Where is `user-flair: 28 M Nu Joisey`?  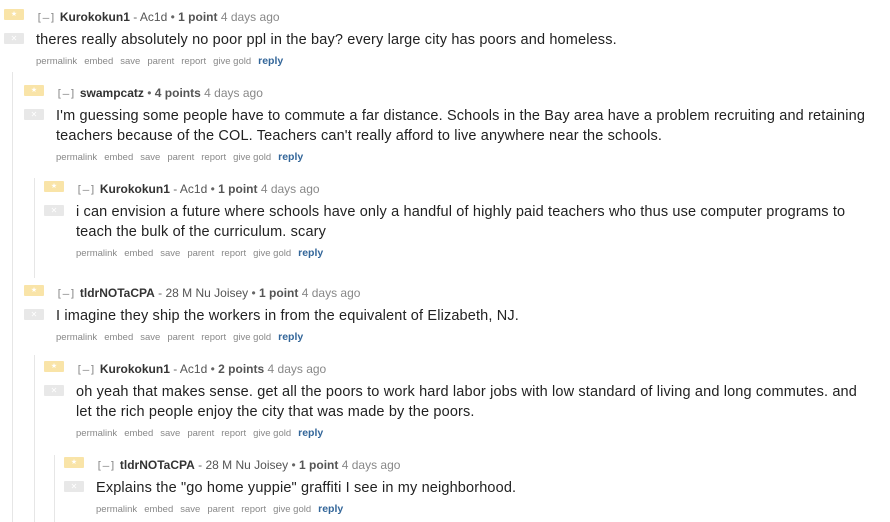
user-flair: 28 M Nu Joisey is located at coordinates (247, 465).